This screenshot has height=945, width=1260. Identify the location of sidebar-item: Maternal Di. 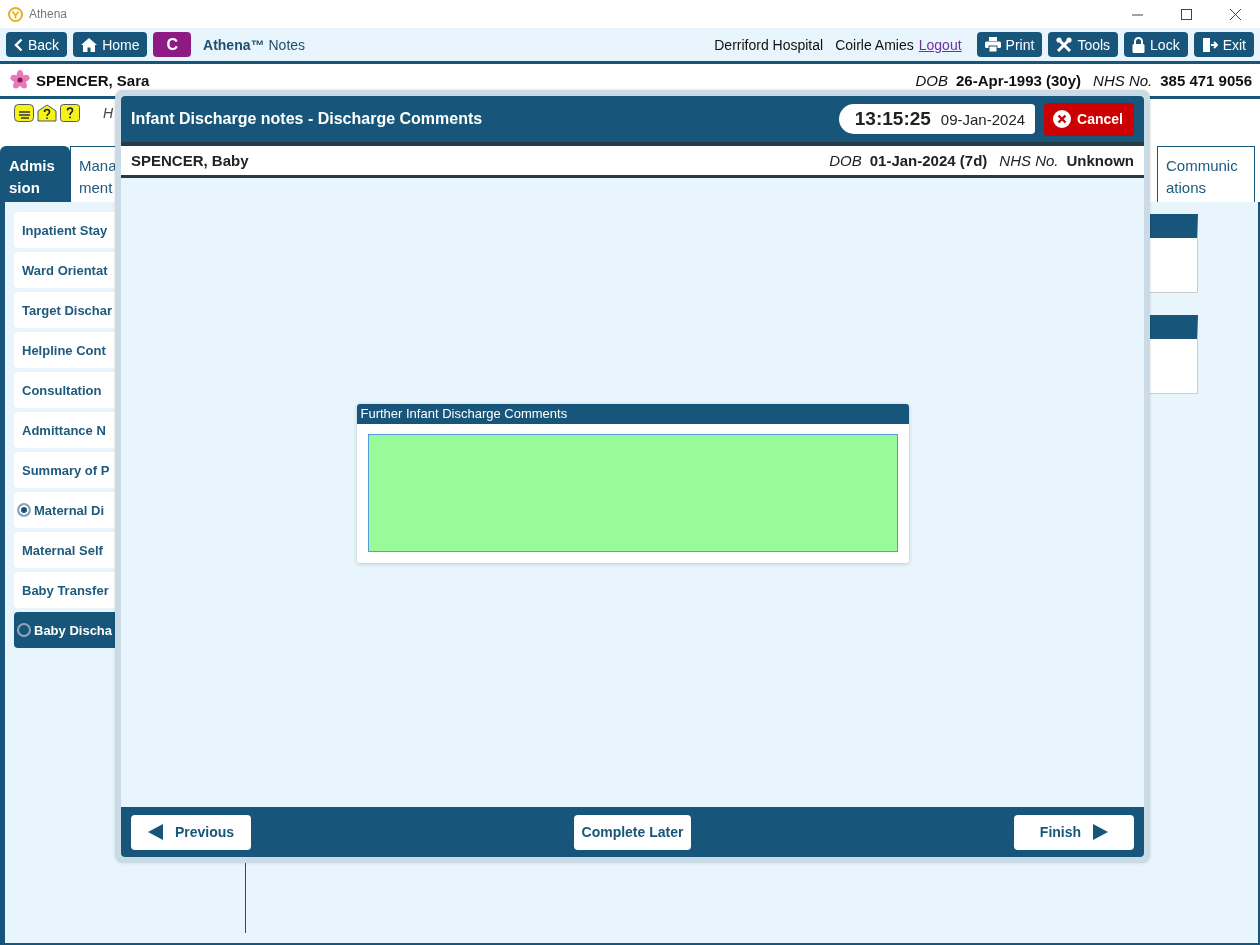
(64, 510).